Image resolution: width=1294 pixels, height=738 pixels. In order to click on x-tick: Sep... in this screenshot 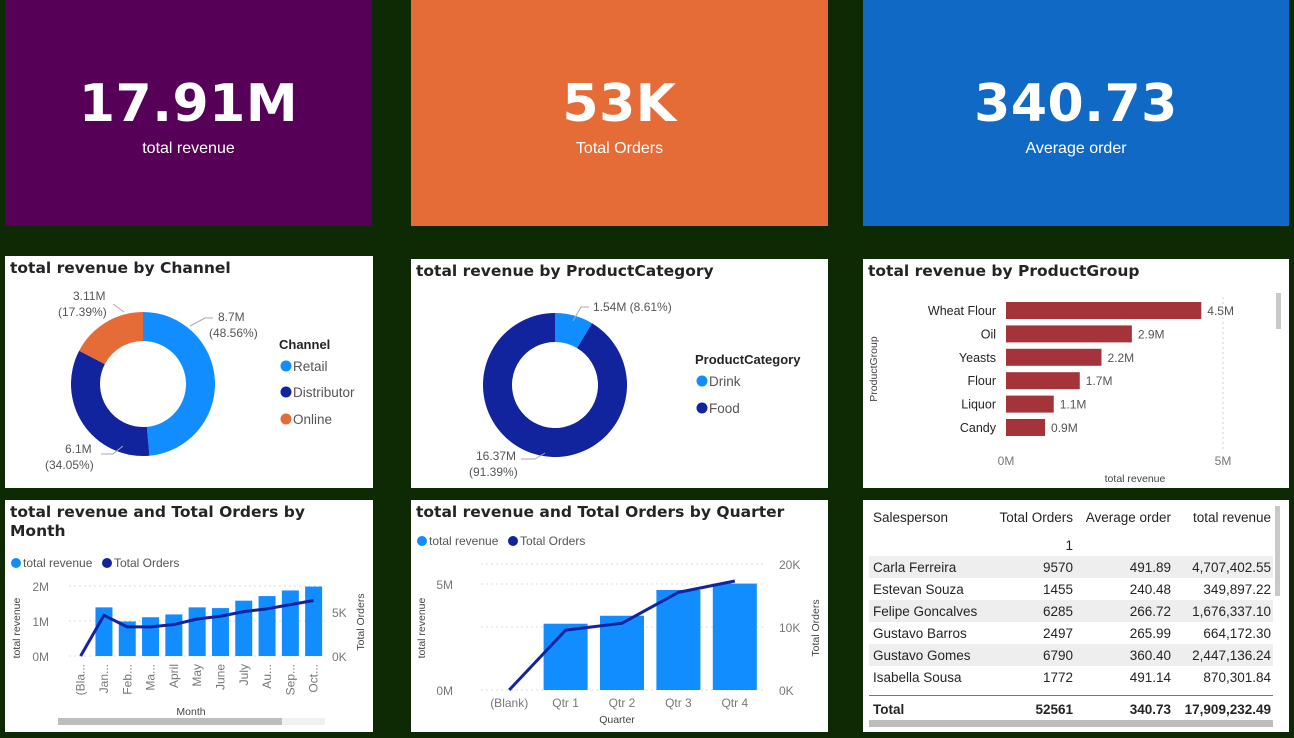, I will do `click(290, 679)`.